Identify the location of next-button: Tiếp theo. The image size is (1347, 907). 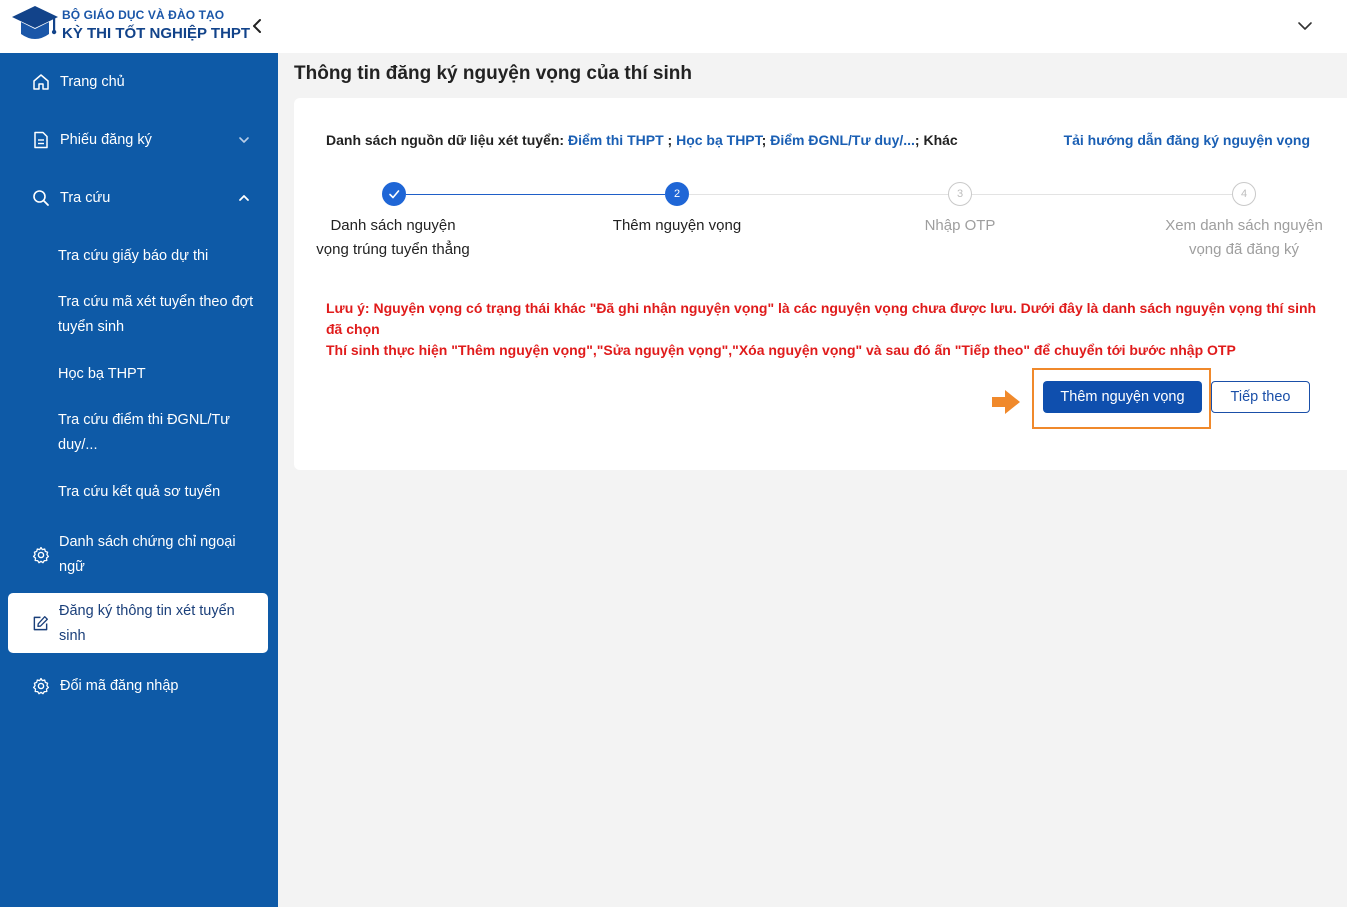
(1260, 397).